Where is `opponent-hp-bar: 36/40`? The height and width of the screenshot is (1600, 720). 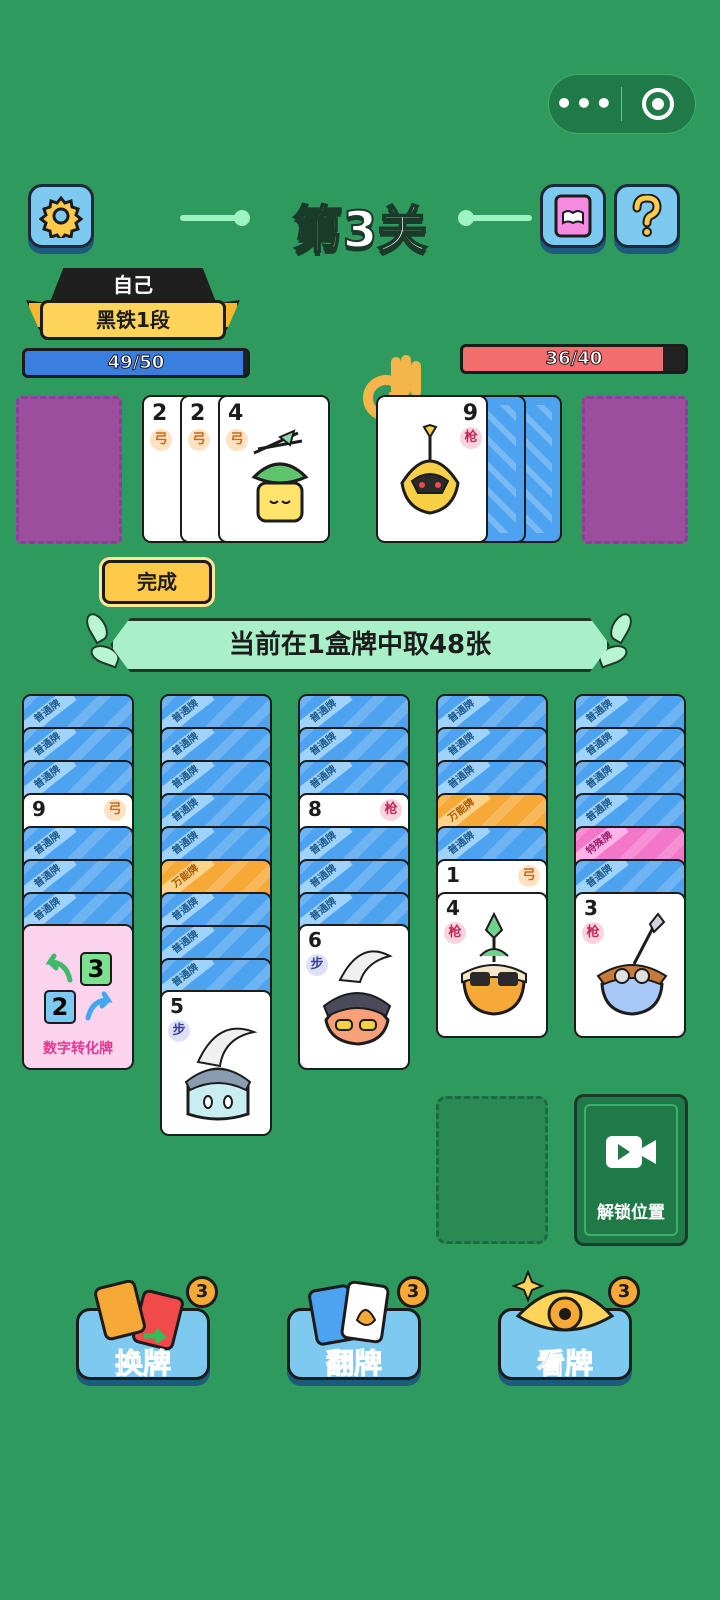
opponent-hp-bar: 36/40 is located at coordinates (574, 359).